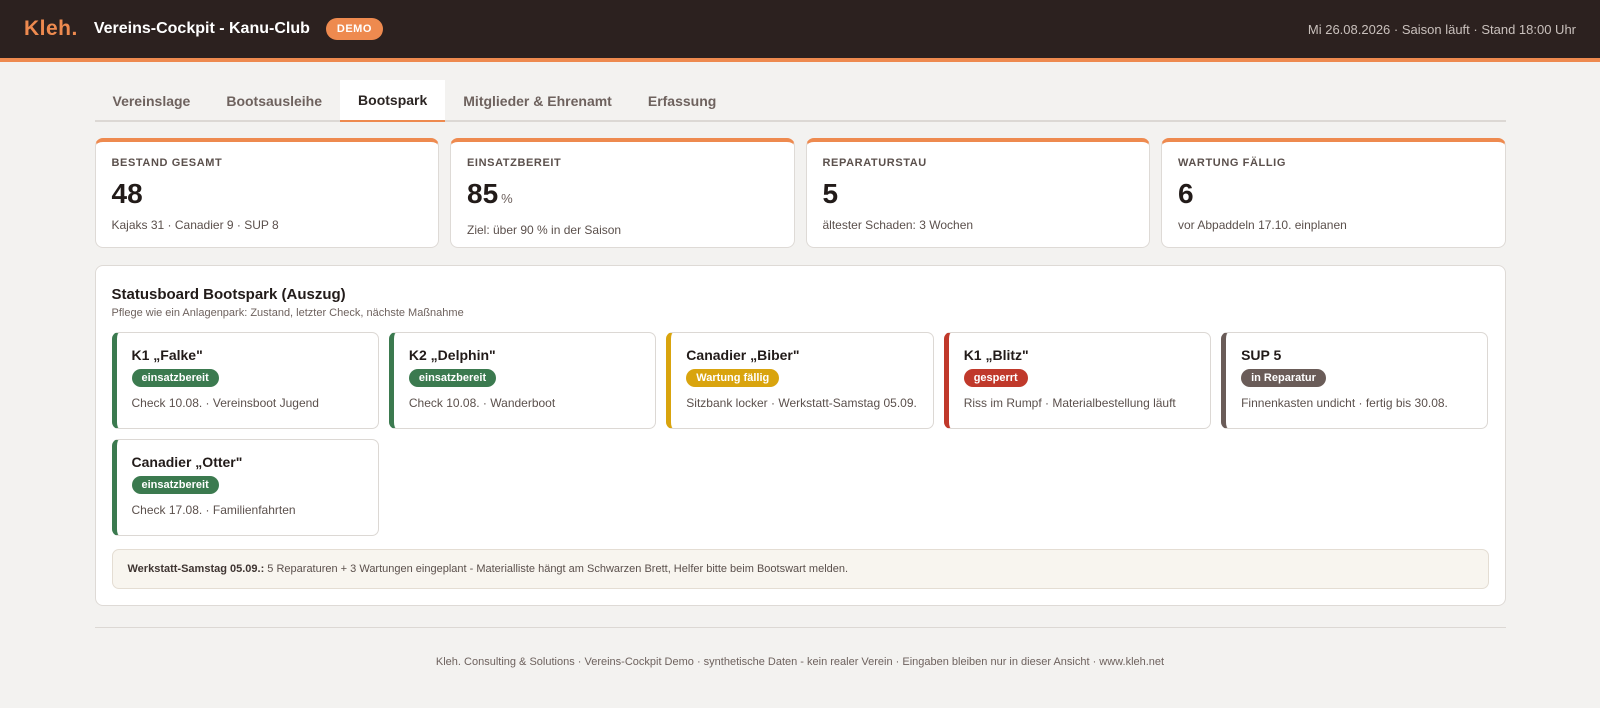  Describe the element at coordinates (152, 101) in the screenshot. I see `tab-vereinslage: Vereinslage` at that location.